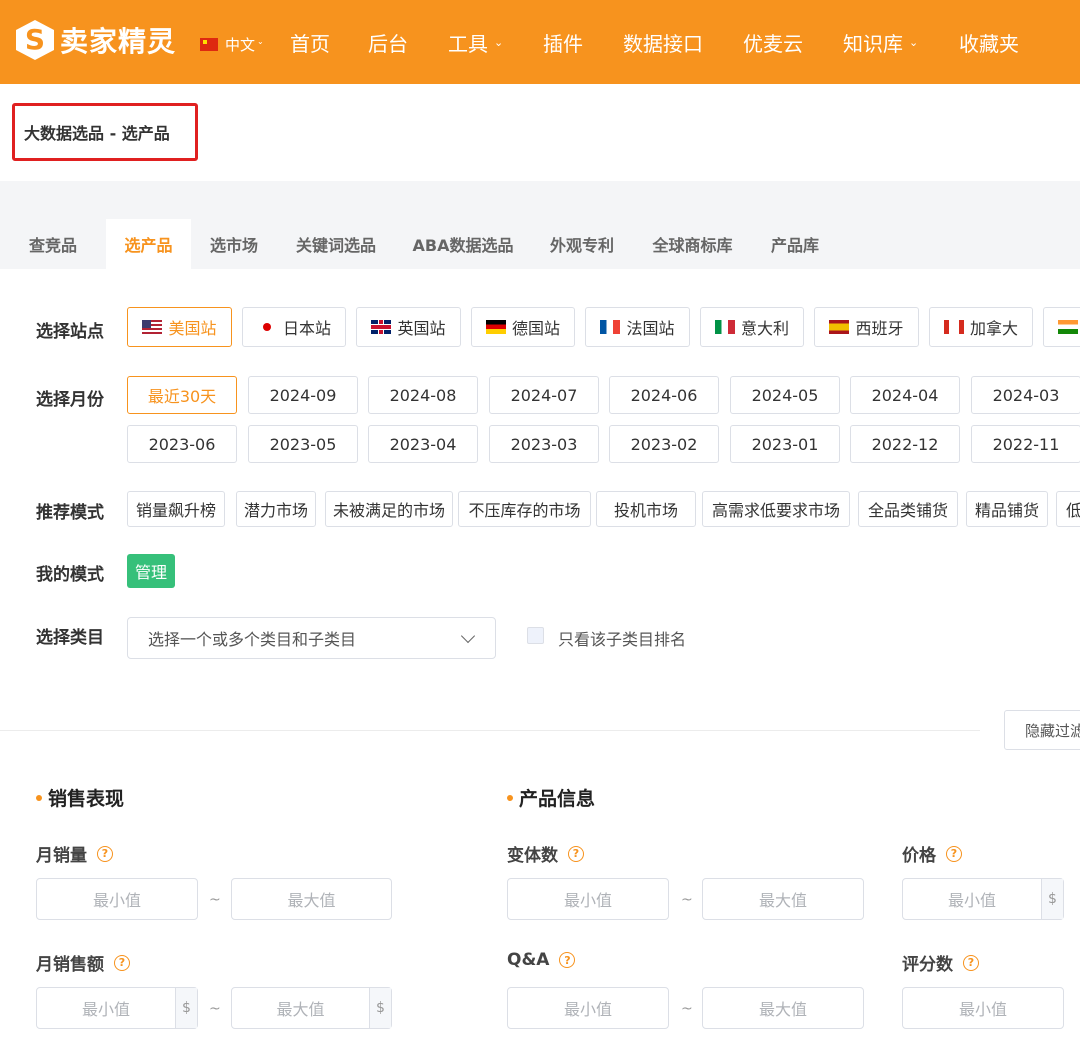 This screenshot has height=1042, width=1080. What do you see at coordinates (74, 853) in the screenshot?
I see `monthly-sales-label: 月销量 ?` at bounding box center [74, 853].